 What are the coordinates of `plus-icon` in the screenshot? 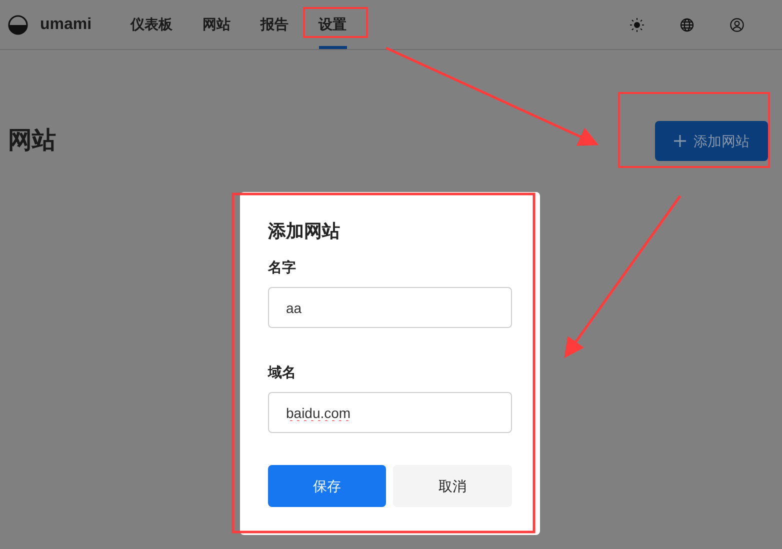 It's located at (680, 141).